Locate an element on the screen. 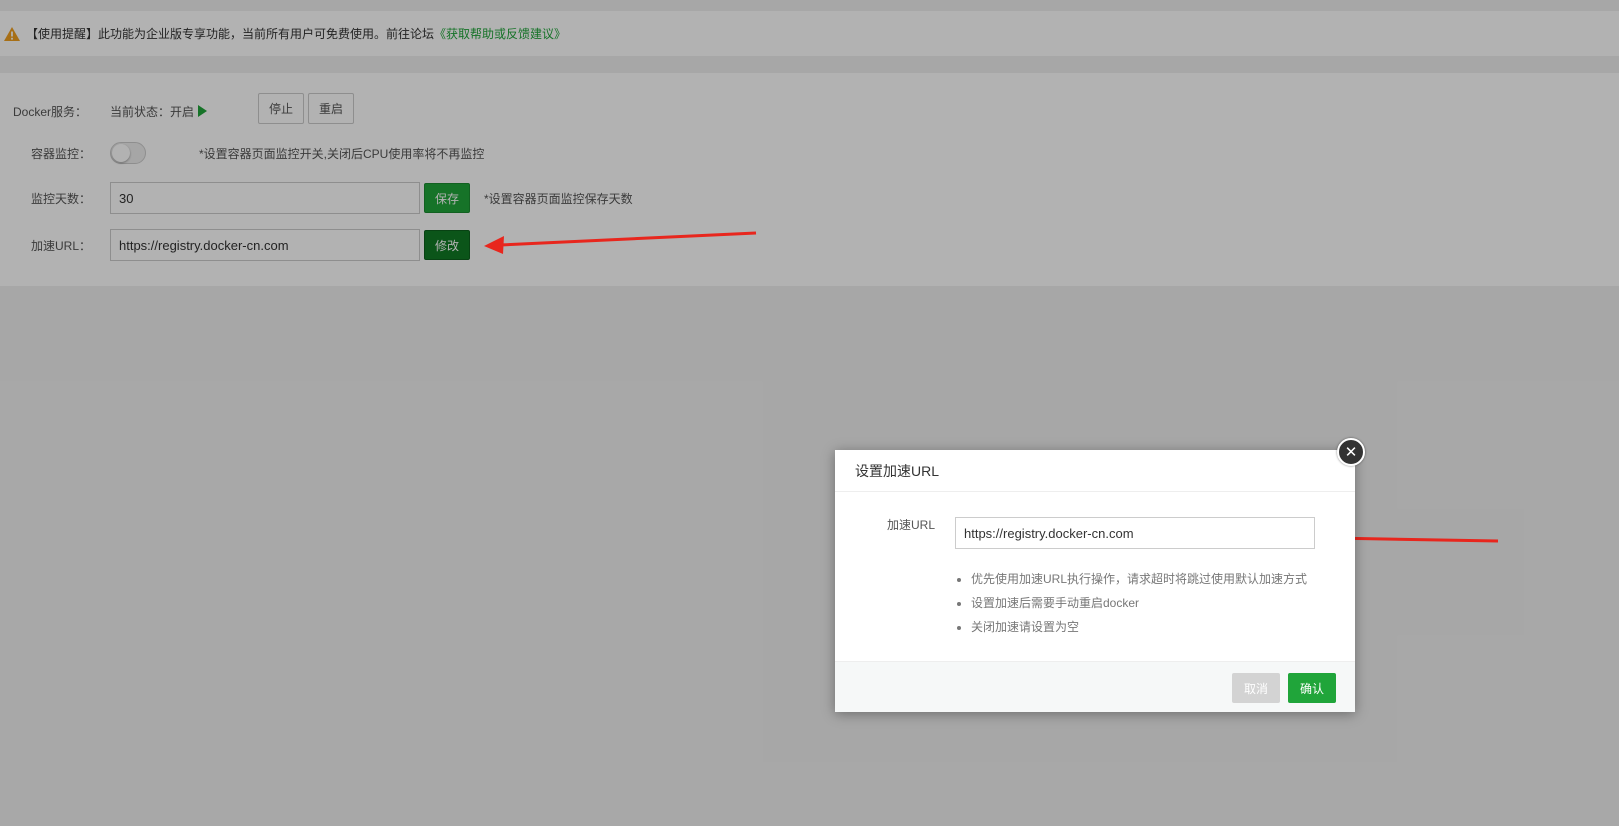 The width and height of the screenshot is (1619, 826). tip-item: 关闭加速请设置为空 is located at coordinates (1139, 628).